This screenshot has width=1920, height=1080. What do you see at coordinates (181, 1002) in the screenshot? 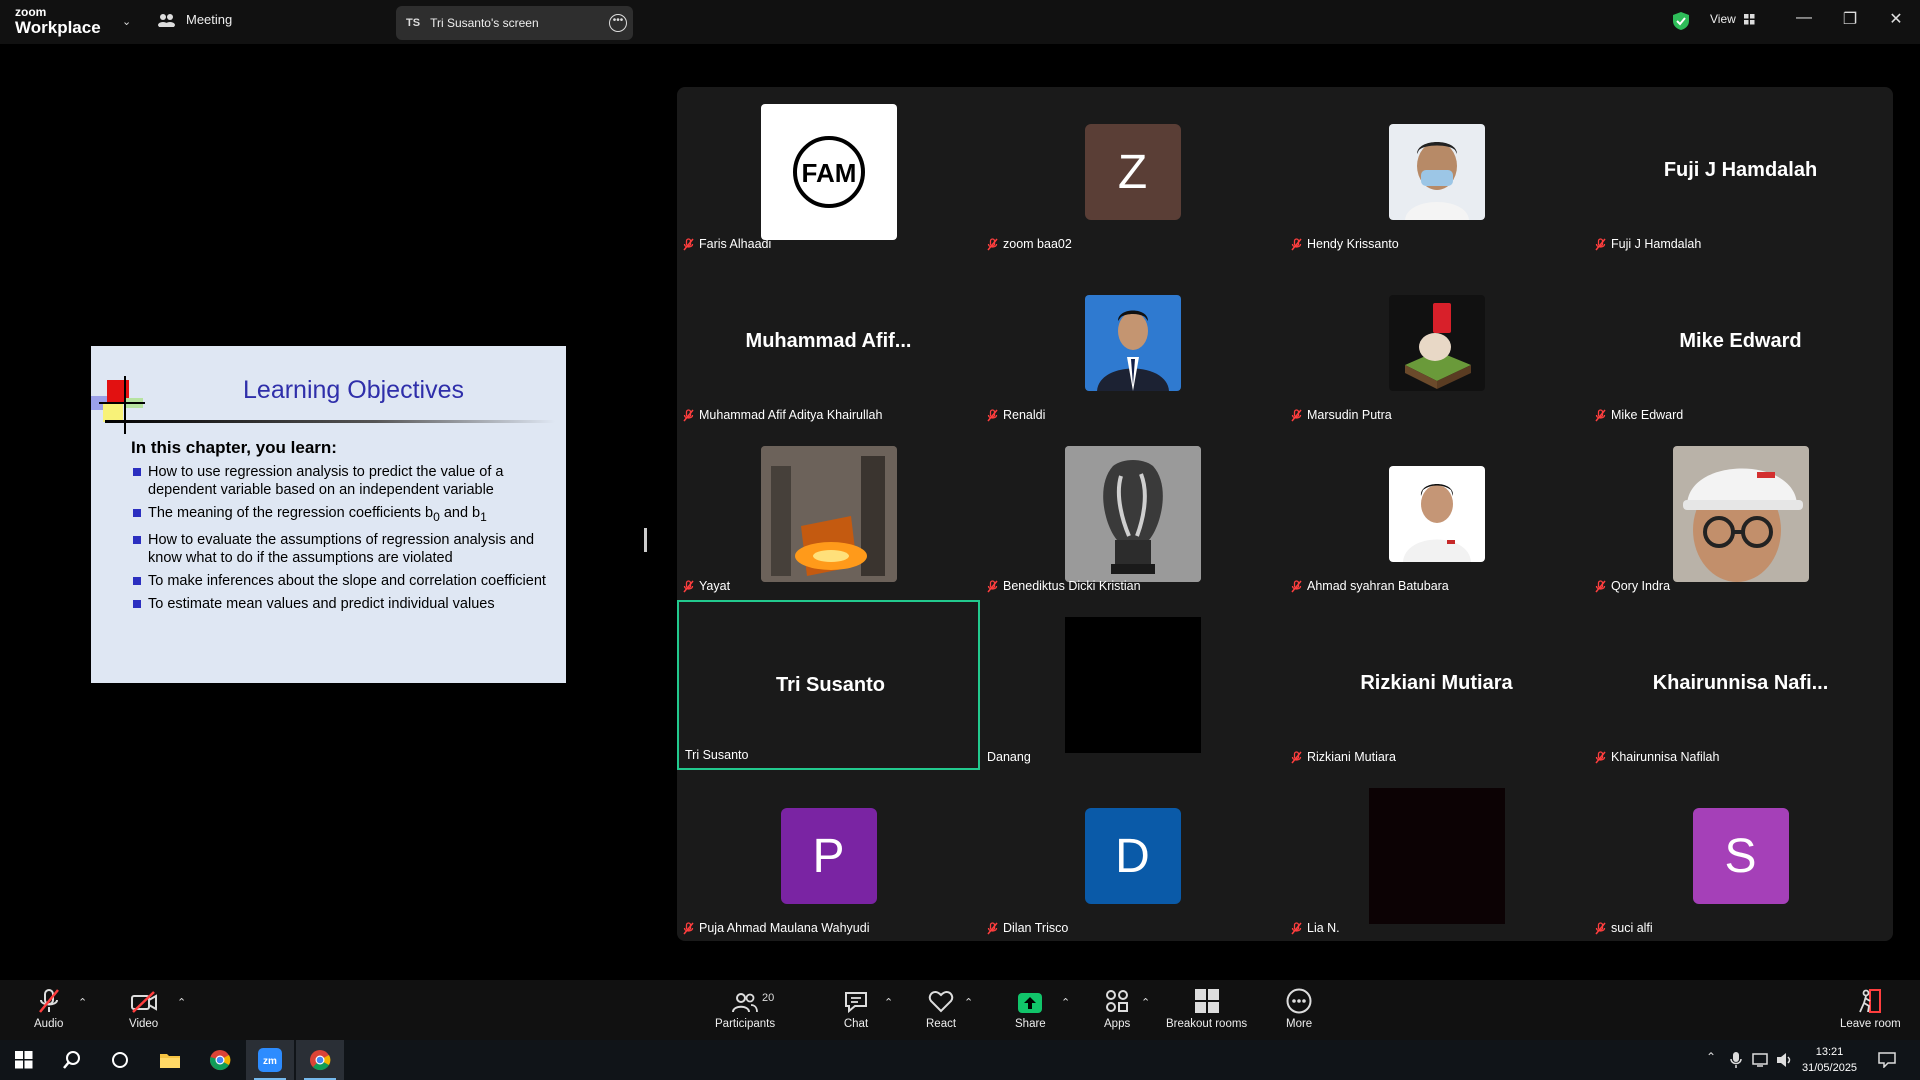
I see `video-options-caret: ⌃` at bounding box center [181, 1002].